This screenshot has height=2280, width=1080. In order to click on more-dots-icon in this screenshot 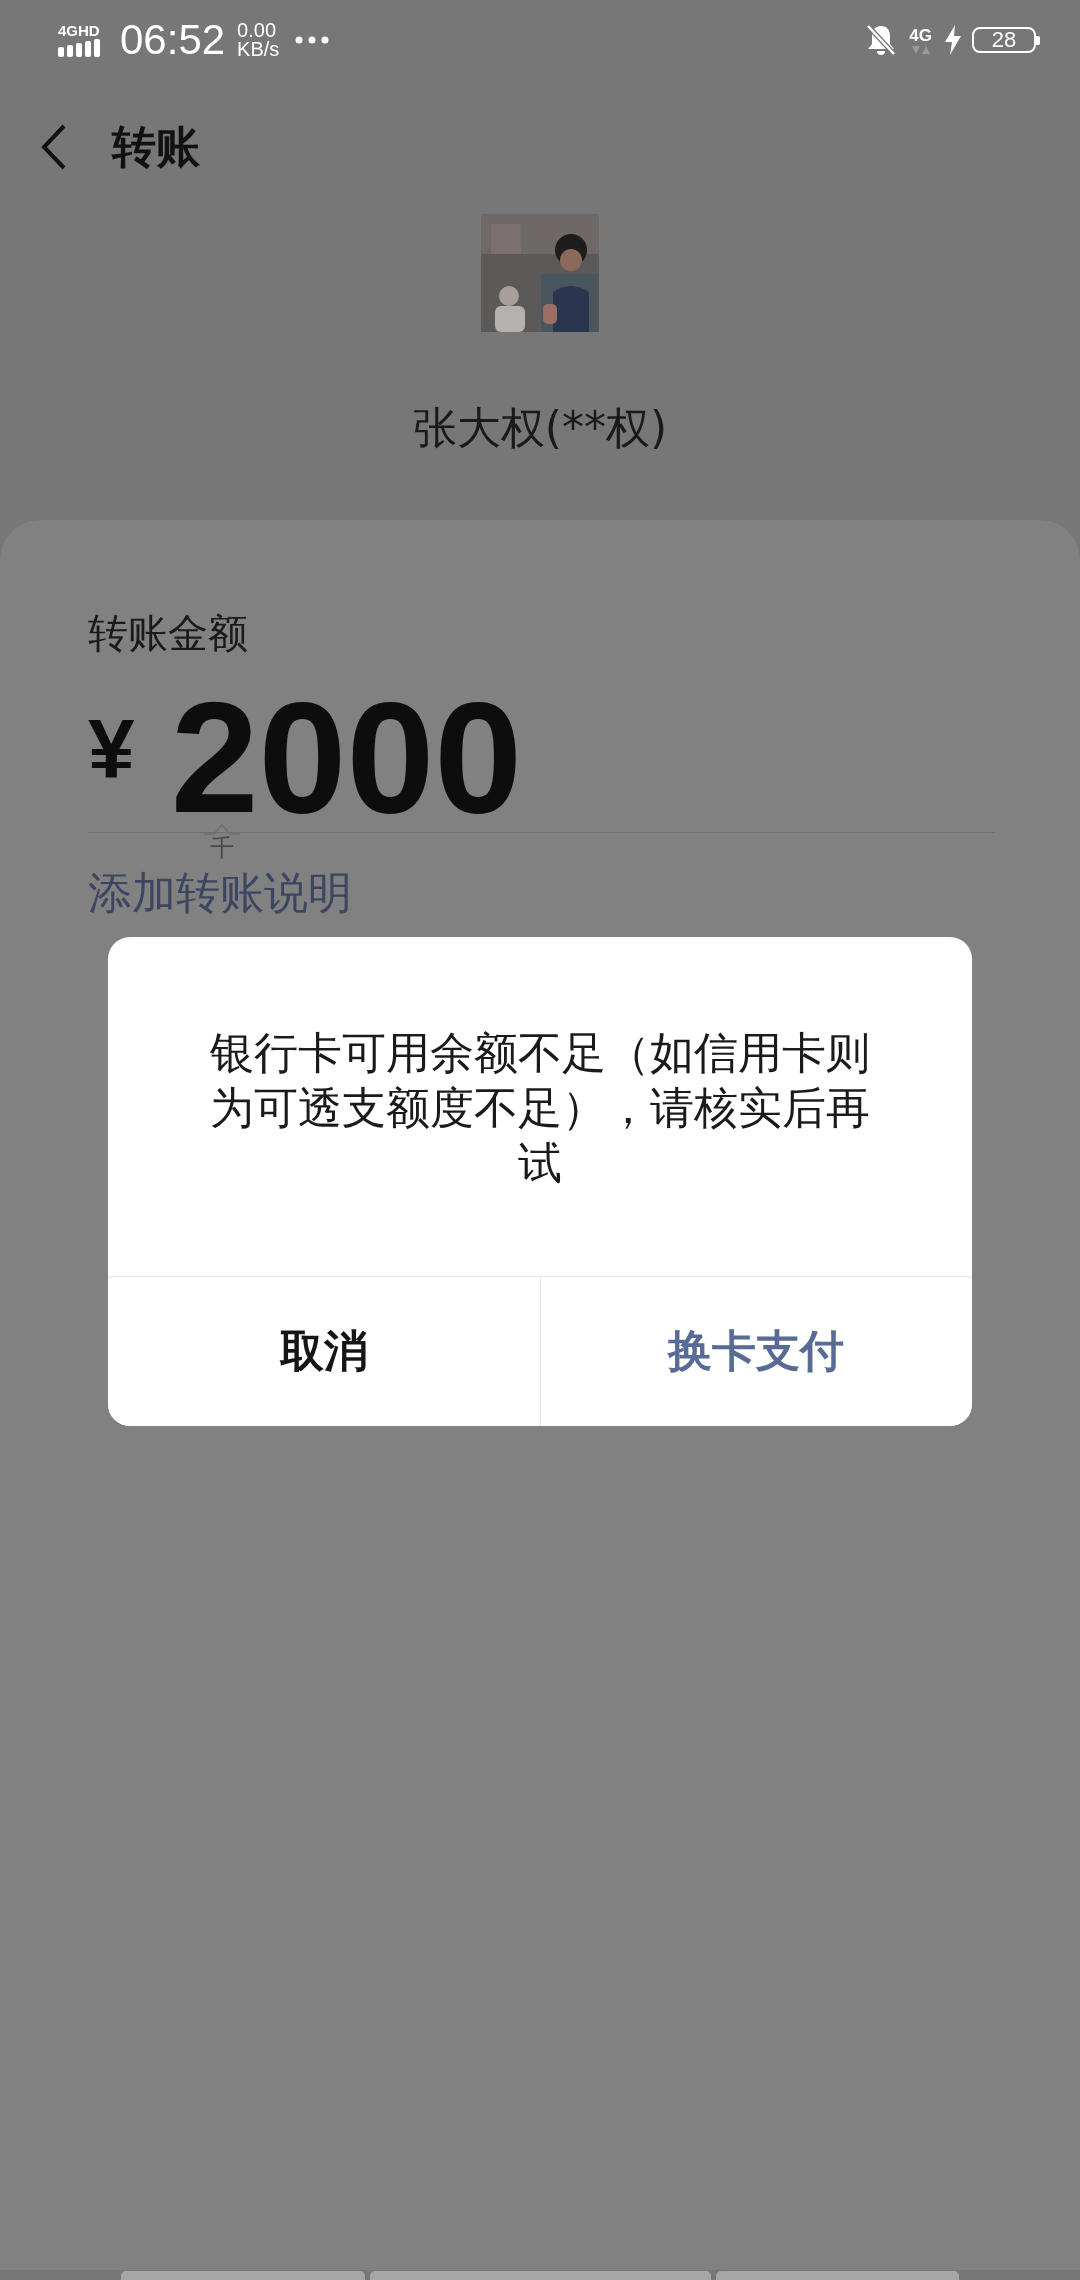, I will do `click(312, 40)`.